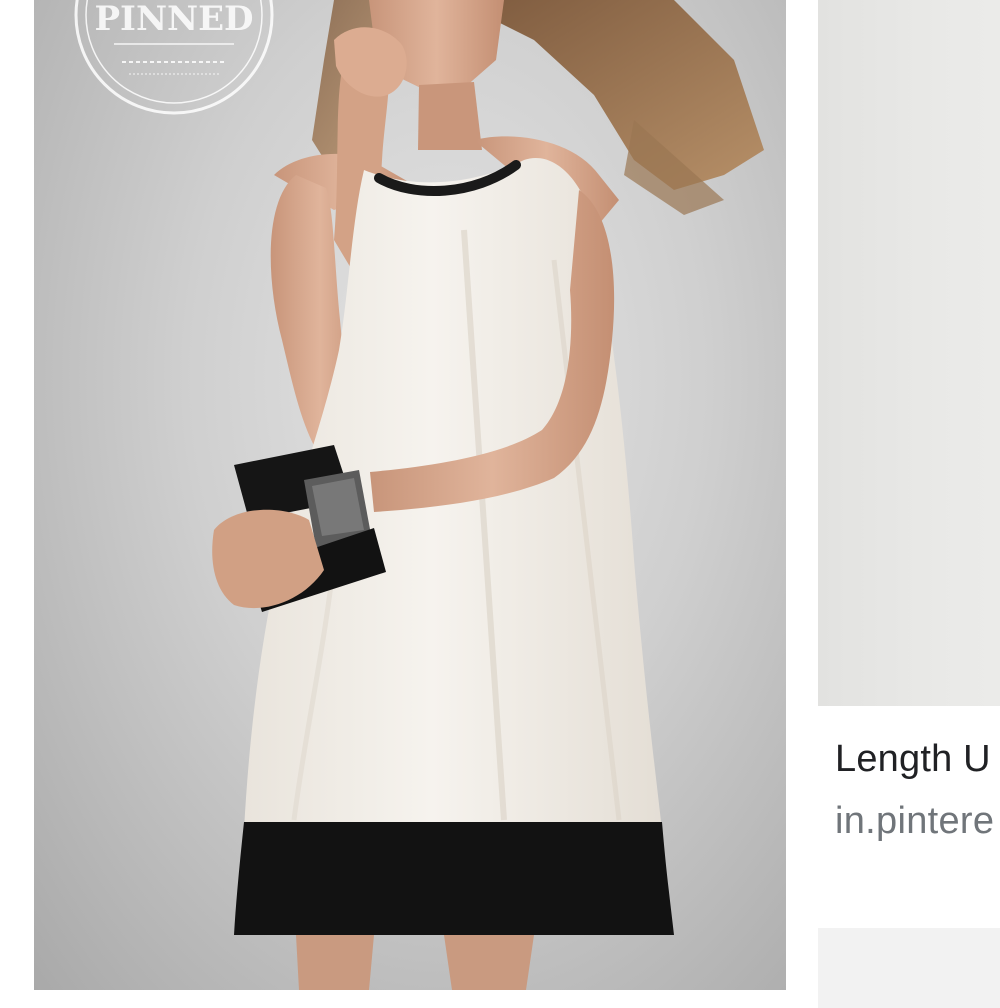 The height and width of the screenshot is (1008, 1000). I want to click on result-source: in.pintere, so click(915, 821).